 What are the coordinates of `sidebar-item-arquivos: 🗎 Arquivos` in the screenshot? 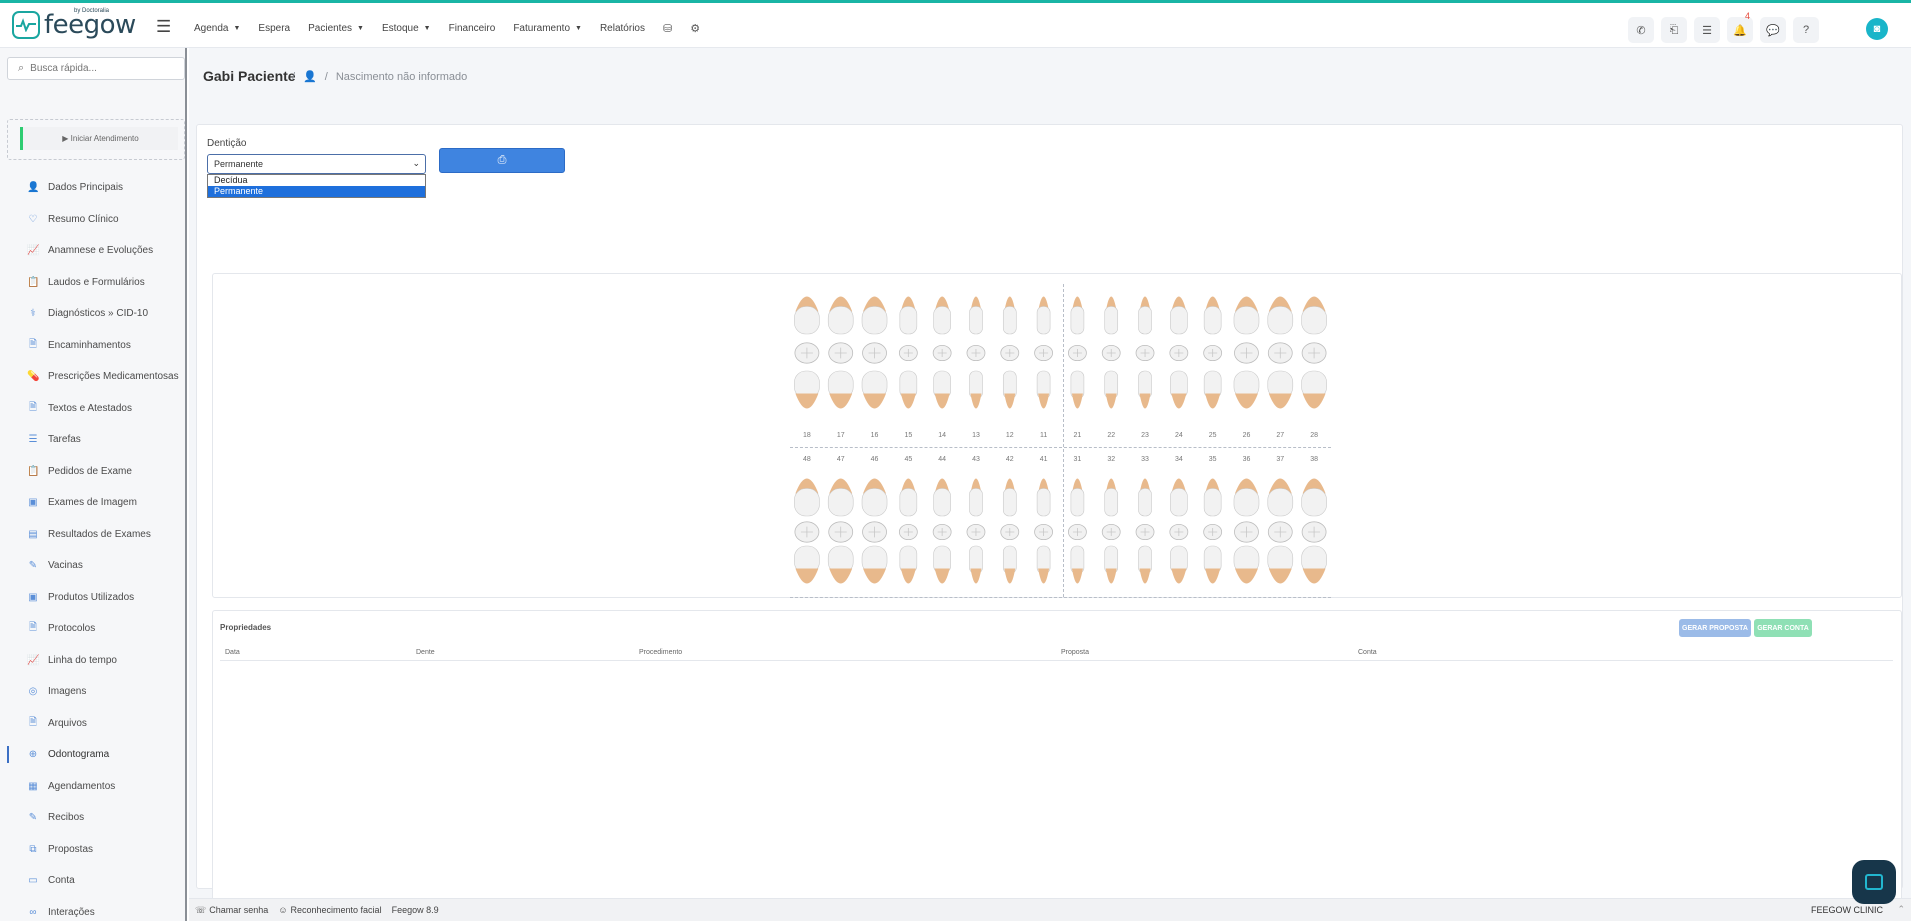 It's located at (92, 724).